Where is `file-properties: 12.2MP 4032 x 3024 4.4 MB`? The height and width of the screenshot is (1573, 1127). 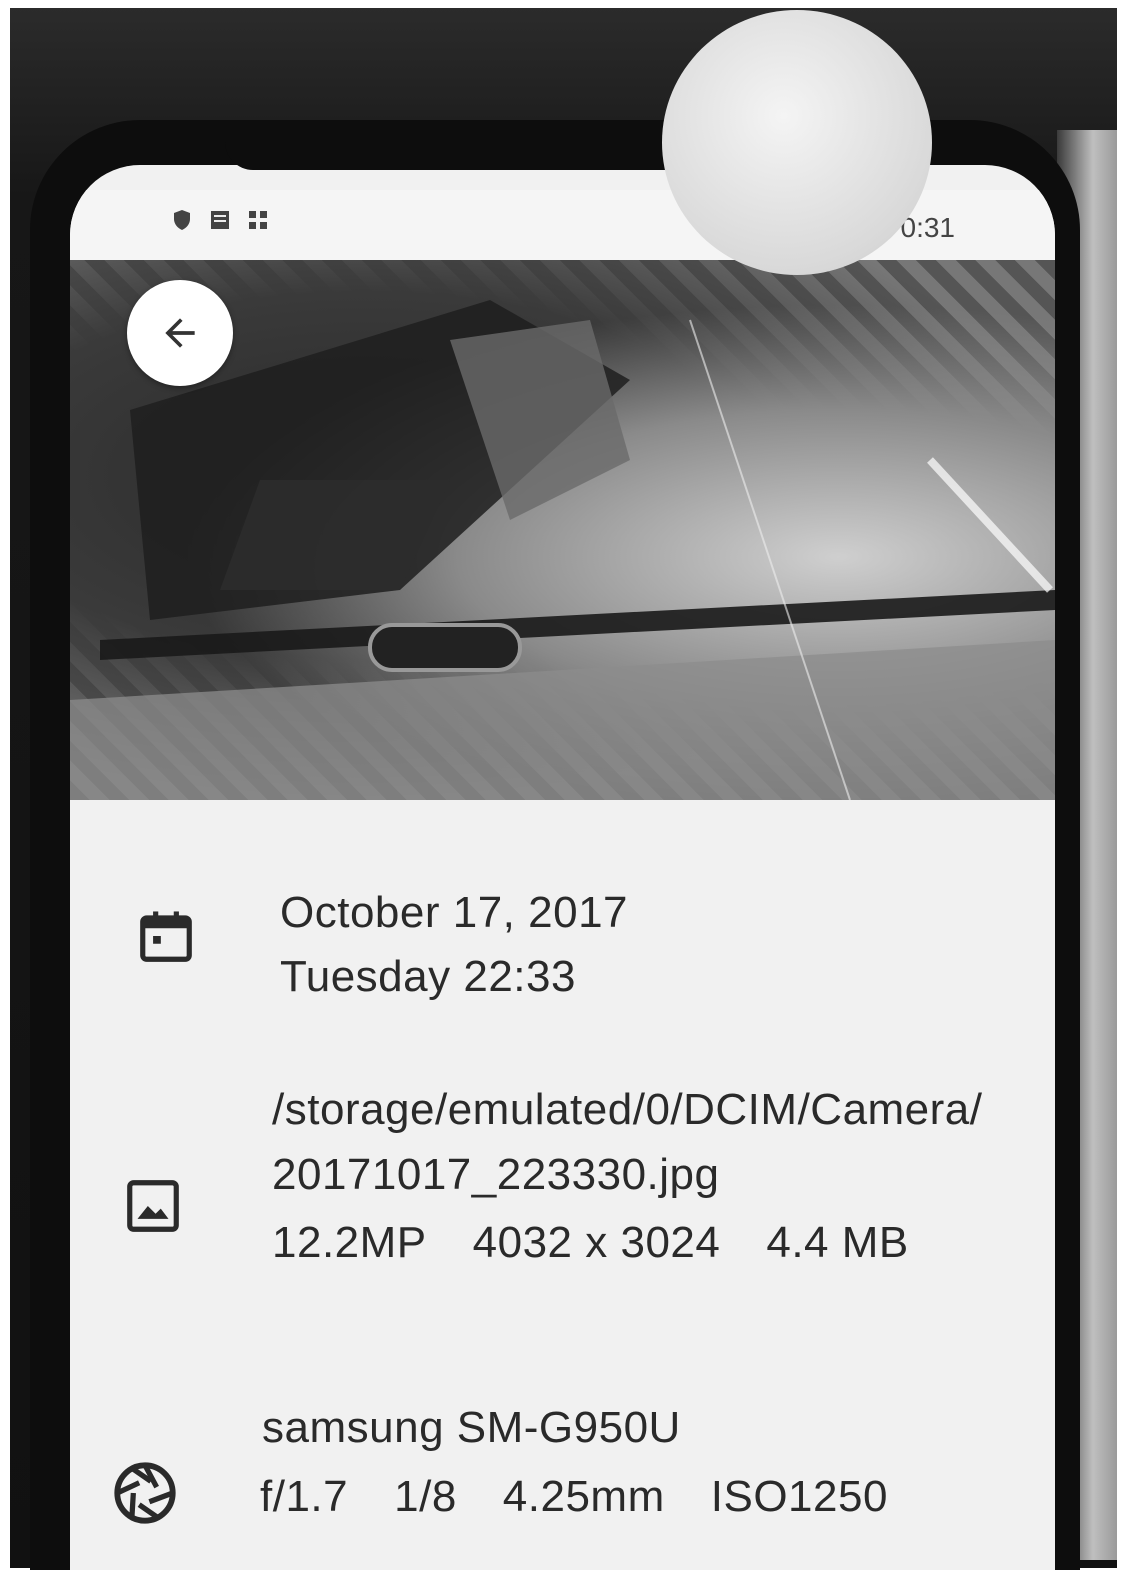
file-properties: 12.2MP 4032 x 3024 4.4 MB is located at coordinates (590, 1243).